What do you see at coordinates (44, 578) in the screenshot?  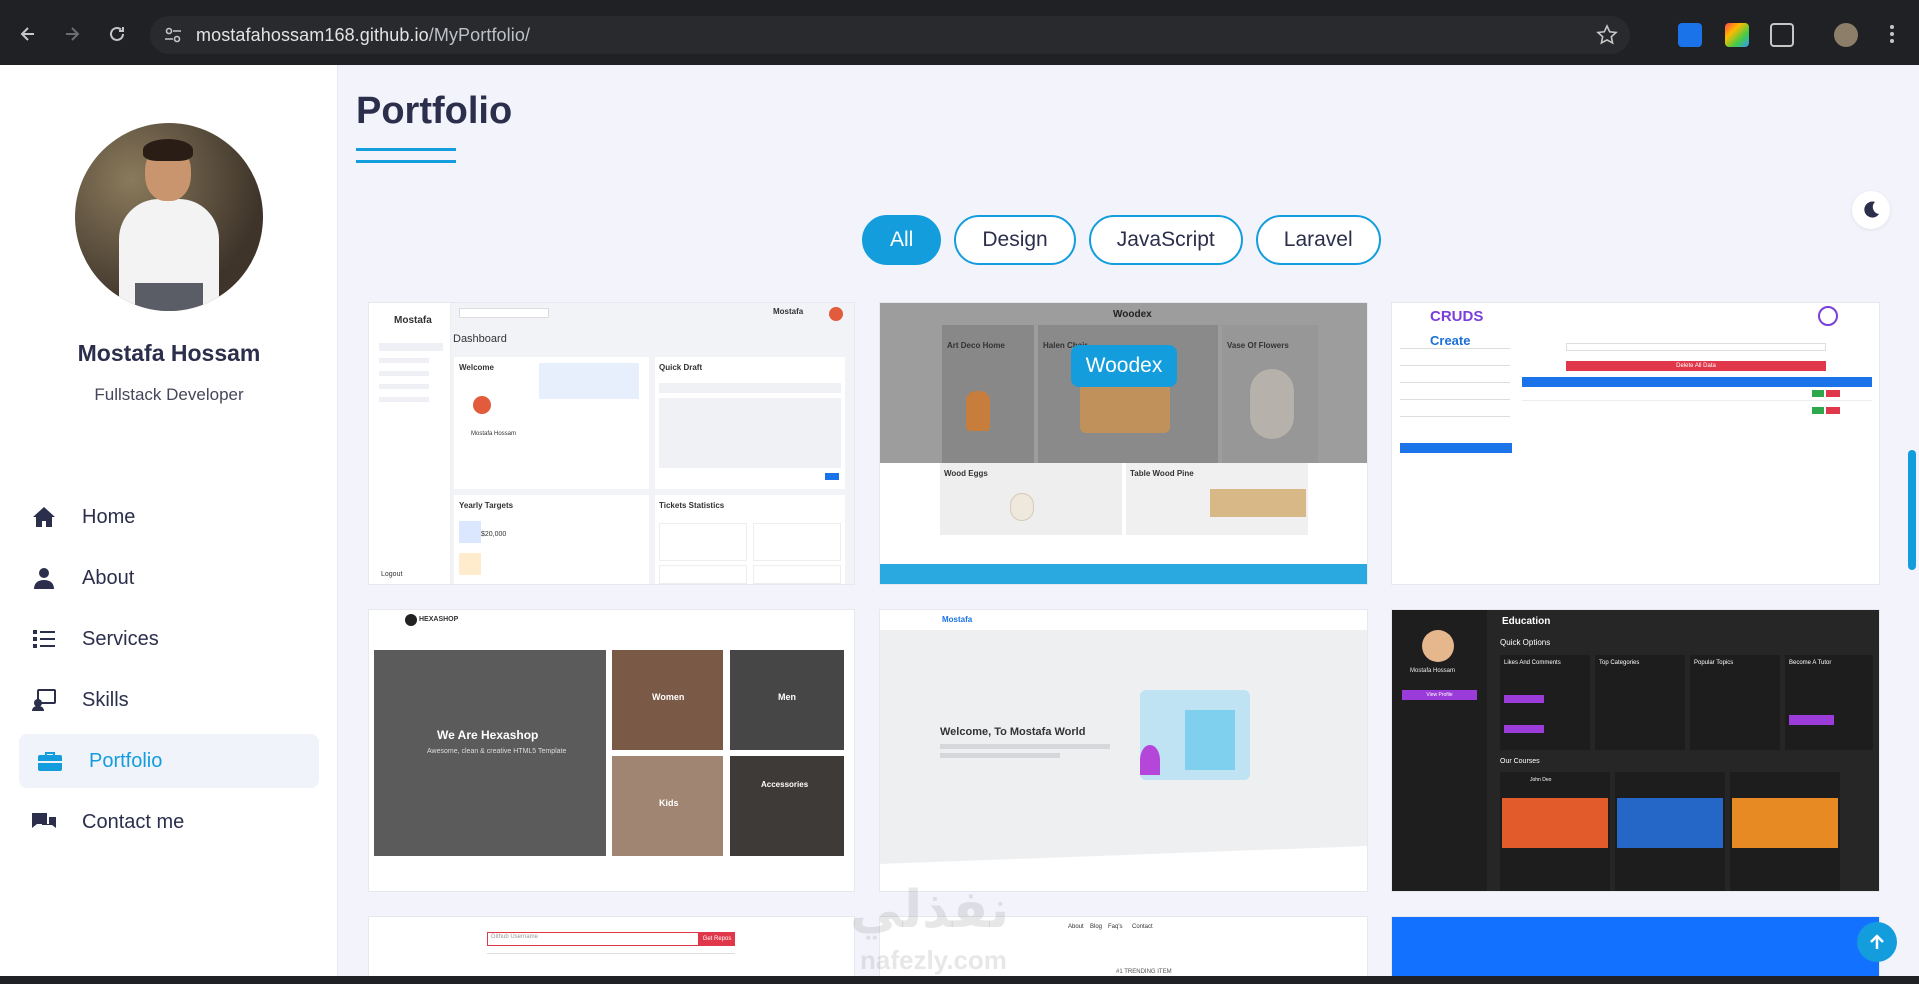 I see `user-icon` at bounding box center [44, 578].